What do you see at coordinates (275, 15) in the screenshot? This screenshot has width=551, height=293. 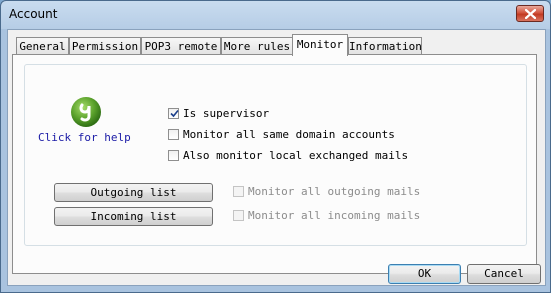 I see `title-bar: Account` at bounding box center [275, 15].